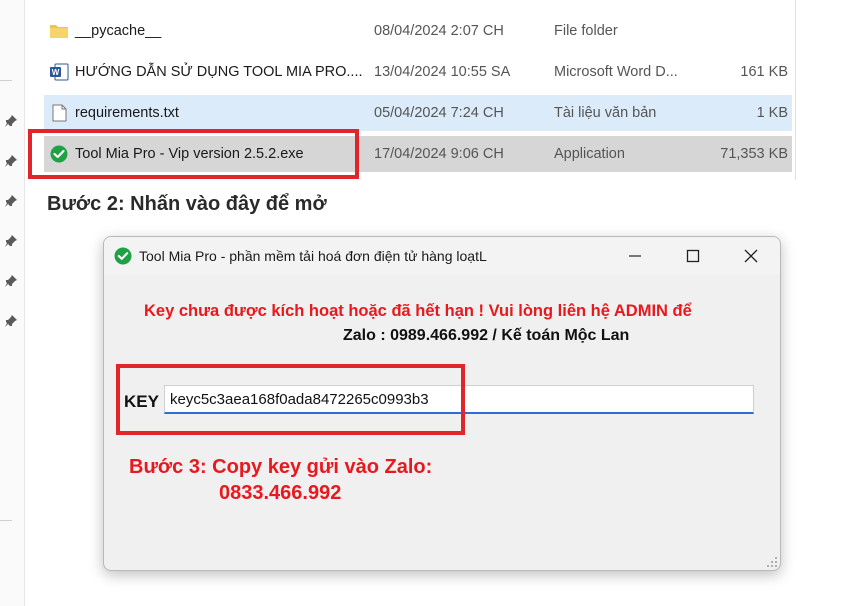 This screenshot has width=868, height=606. What do you see at coordinates (586, 31) in the screenshot?
I see `file-type: File folder` at bounding box center [586, 31].